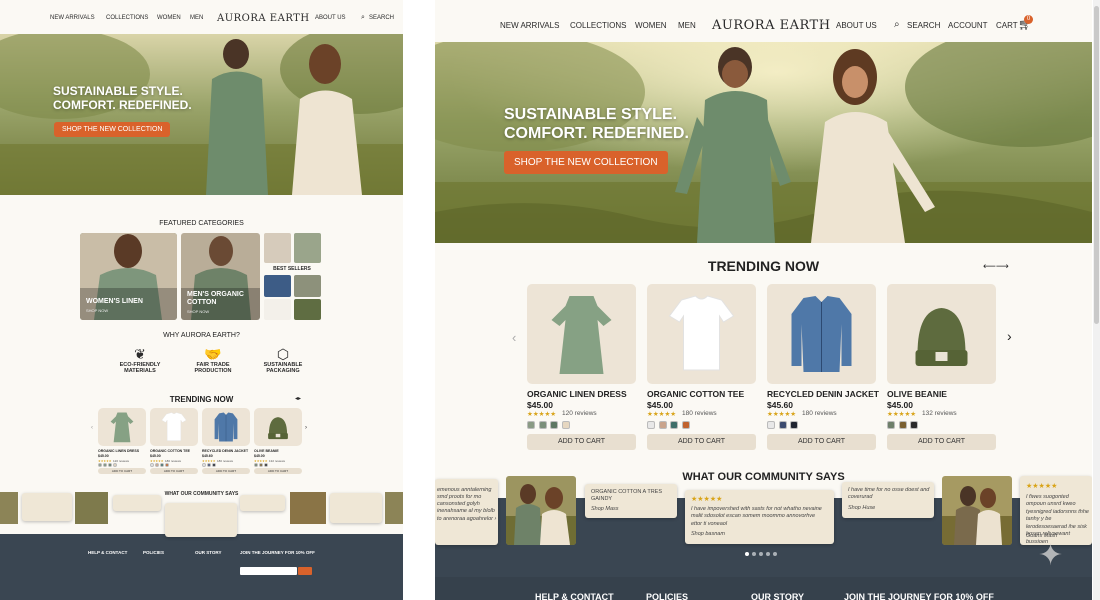  I want to click on scrollbar-thumb, so click(1096, 165).